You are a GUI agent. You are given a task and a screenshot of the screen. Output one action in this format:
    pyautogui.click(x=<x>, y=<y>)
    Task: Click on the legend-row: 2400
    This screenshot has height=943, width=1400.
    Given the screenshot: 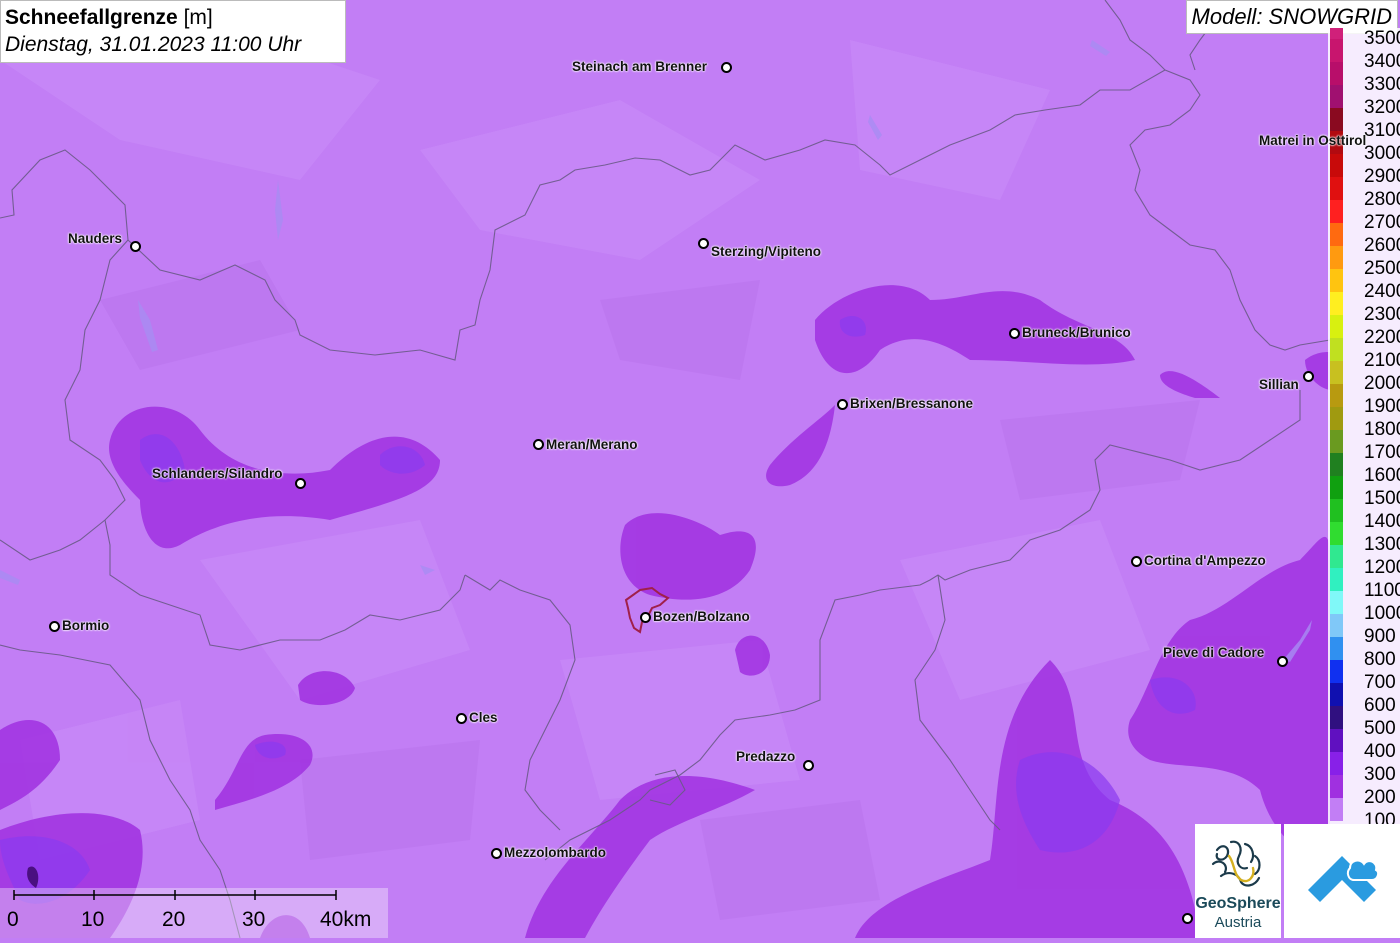 What is the action you would take?
    pyautogui.click(x=1364, y=285)
    